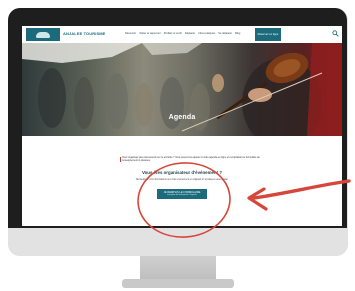 The height and width of the screenshot is (291, 355). I want to click on book-online-button: Réservez en ligne, so click(268, 34).